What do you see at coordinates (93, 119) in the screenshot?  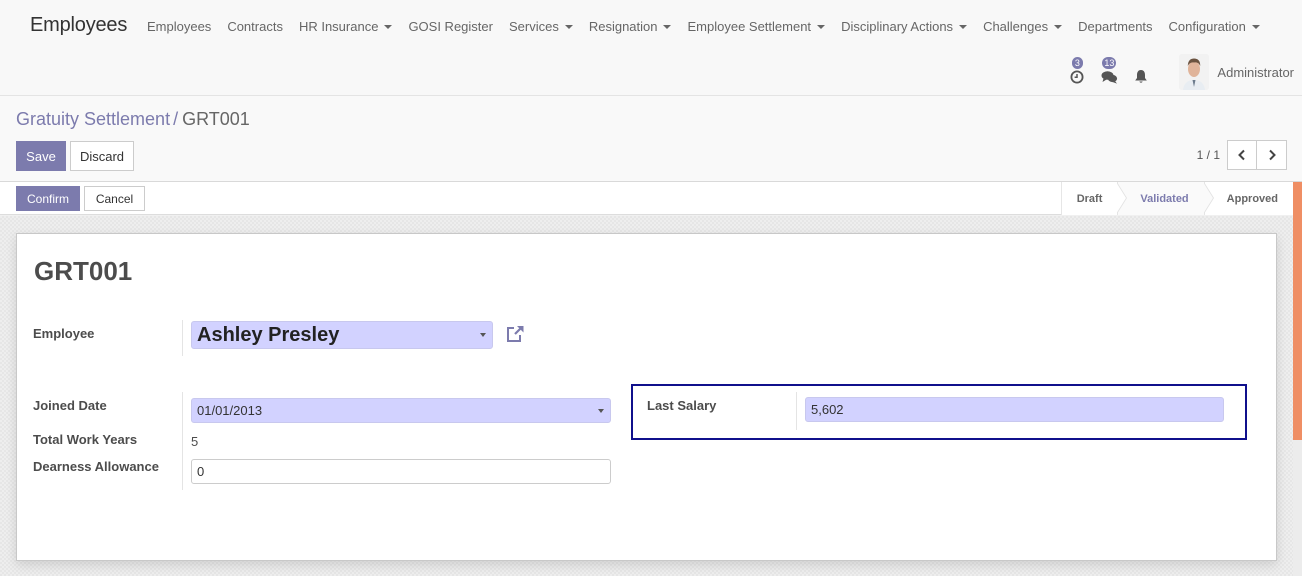 I see `breadcrumb-parent: Gratuity Settlement` at bounding box center [93, 119].